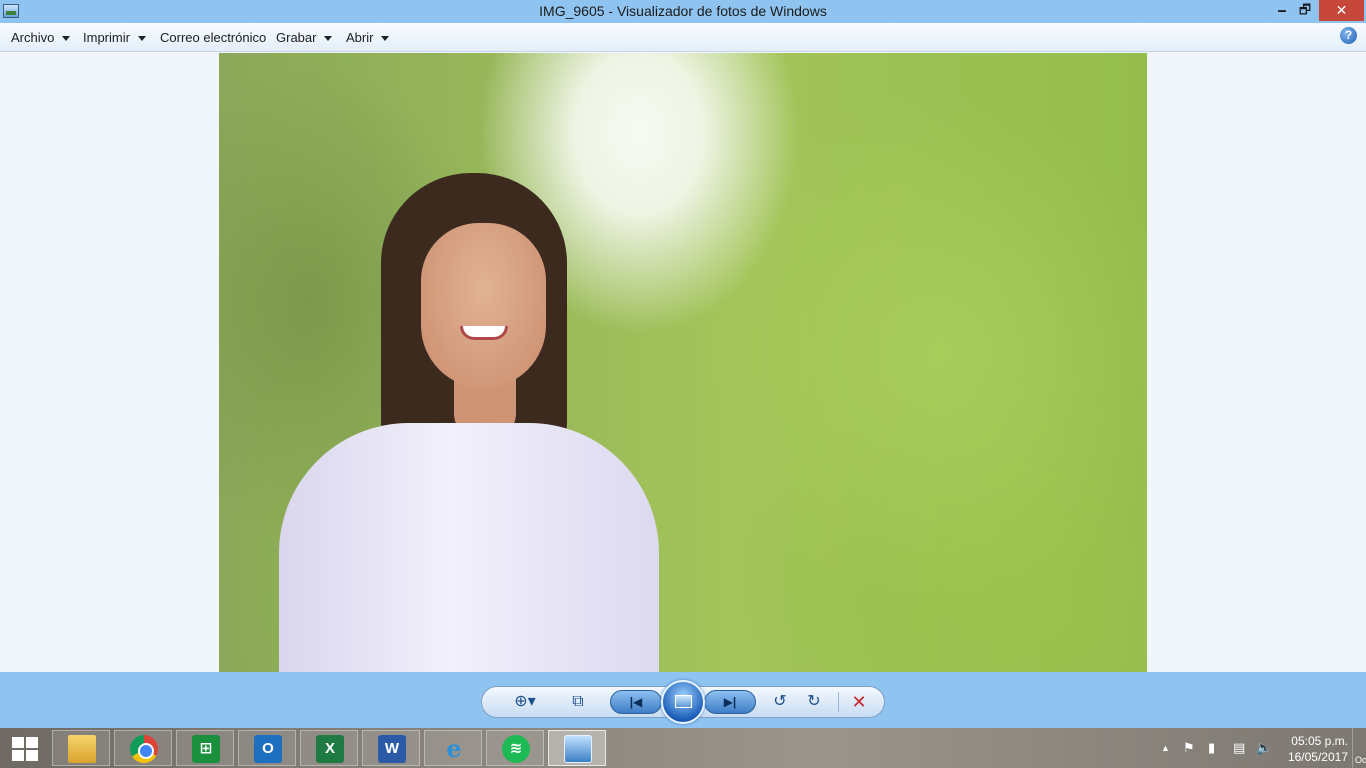  I want to click on menu-abrir: Abrir, so click(368, 37).